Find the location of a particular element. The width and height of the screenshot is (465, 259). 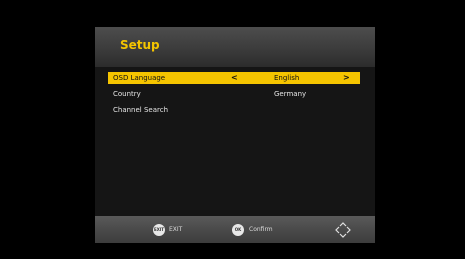

menu-item-label: OSD Language is located at coordinates (139, 78).